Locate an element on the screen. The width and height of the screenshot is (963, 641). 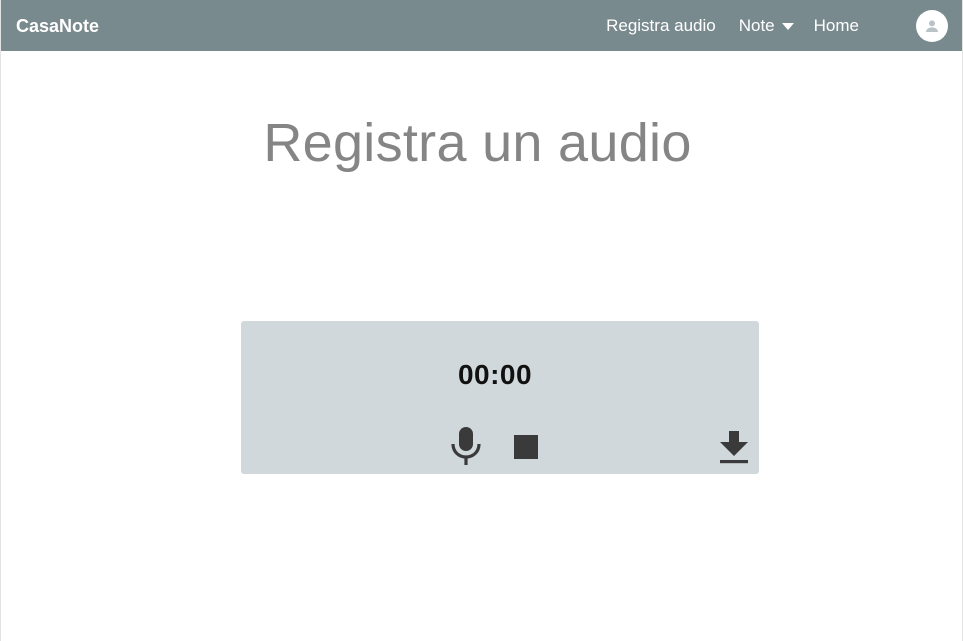
download-icon is located at coordinates (734, 447).